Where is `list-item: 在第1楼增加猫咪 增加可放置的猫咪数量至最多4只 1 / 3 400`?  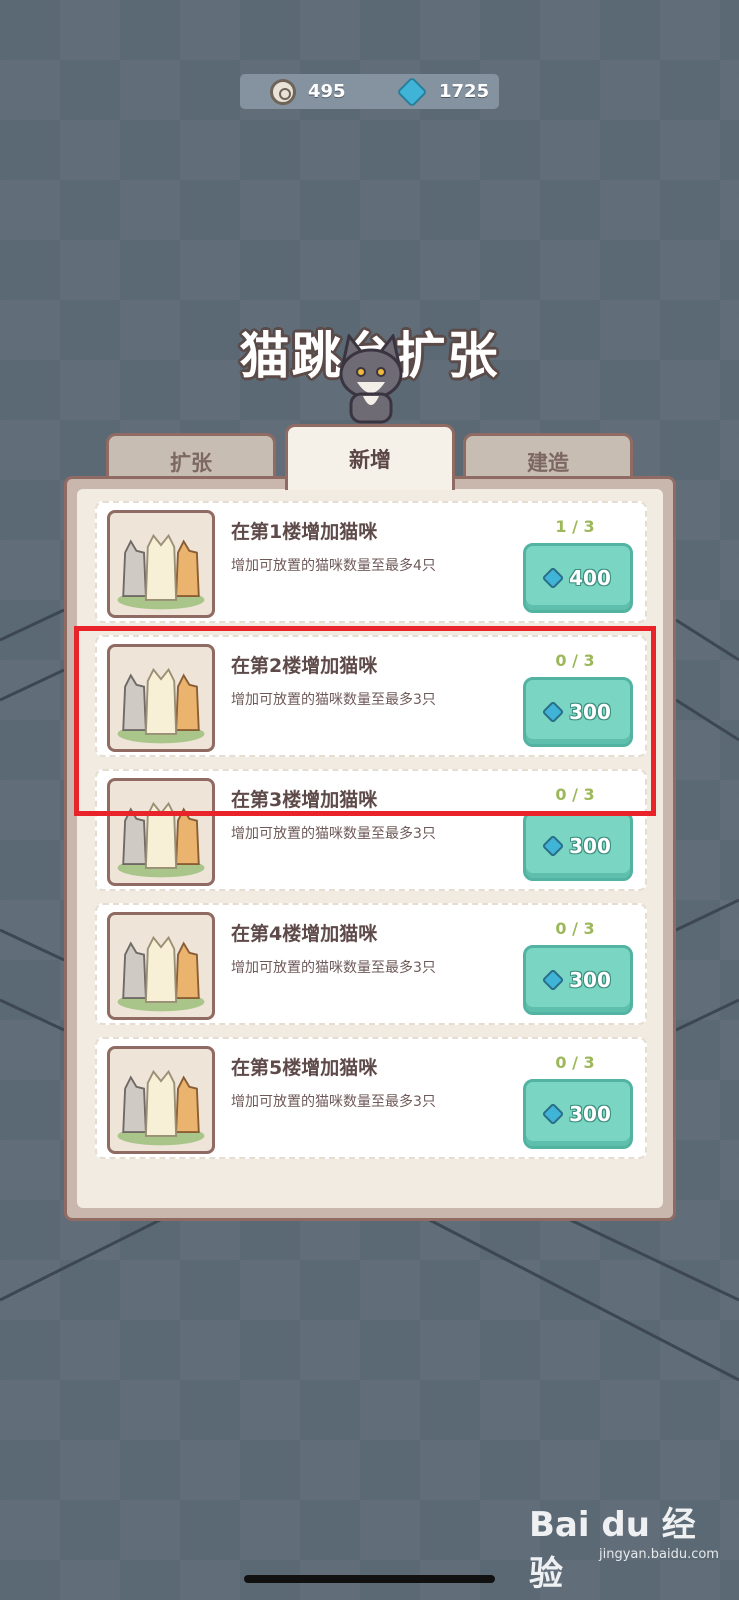 list-item: 在第1楼增加猫咪 增加可放置的猫咪数量至最多4只 1 / 3 400 is located at coordinates (371, 562).